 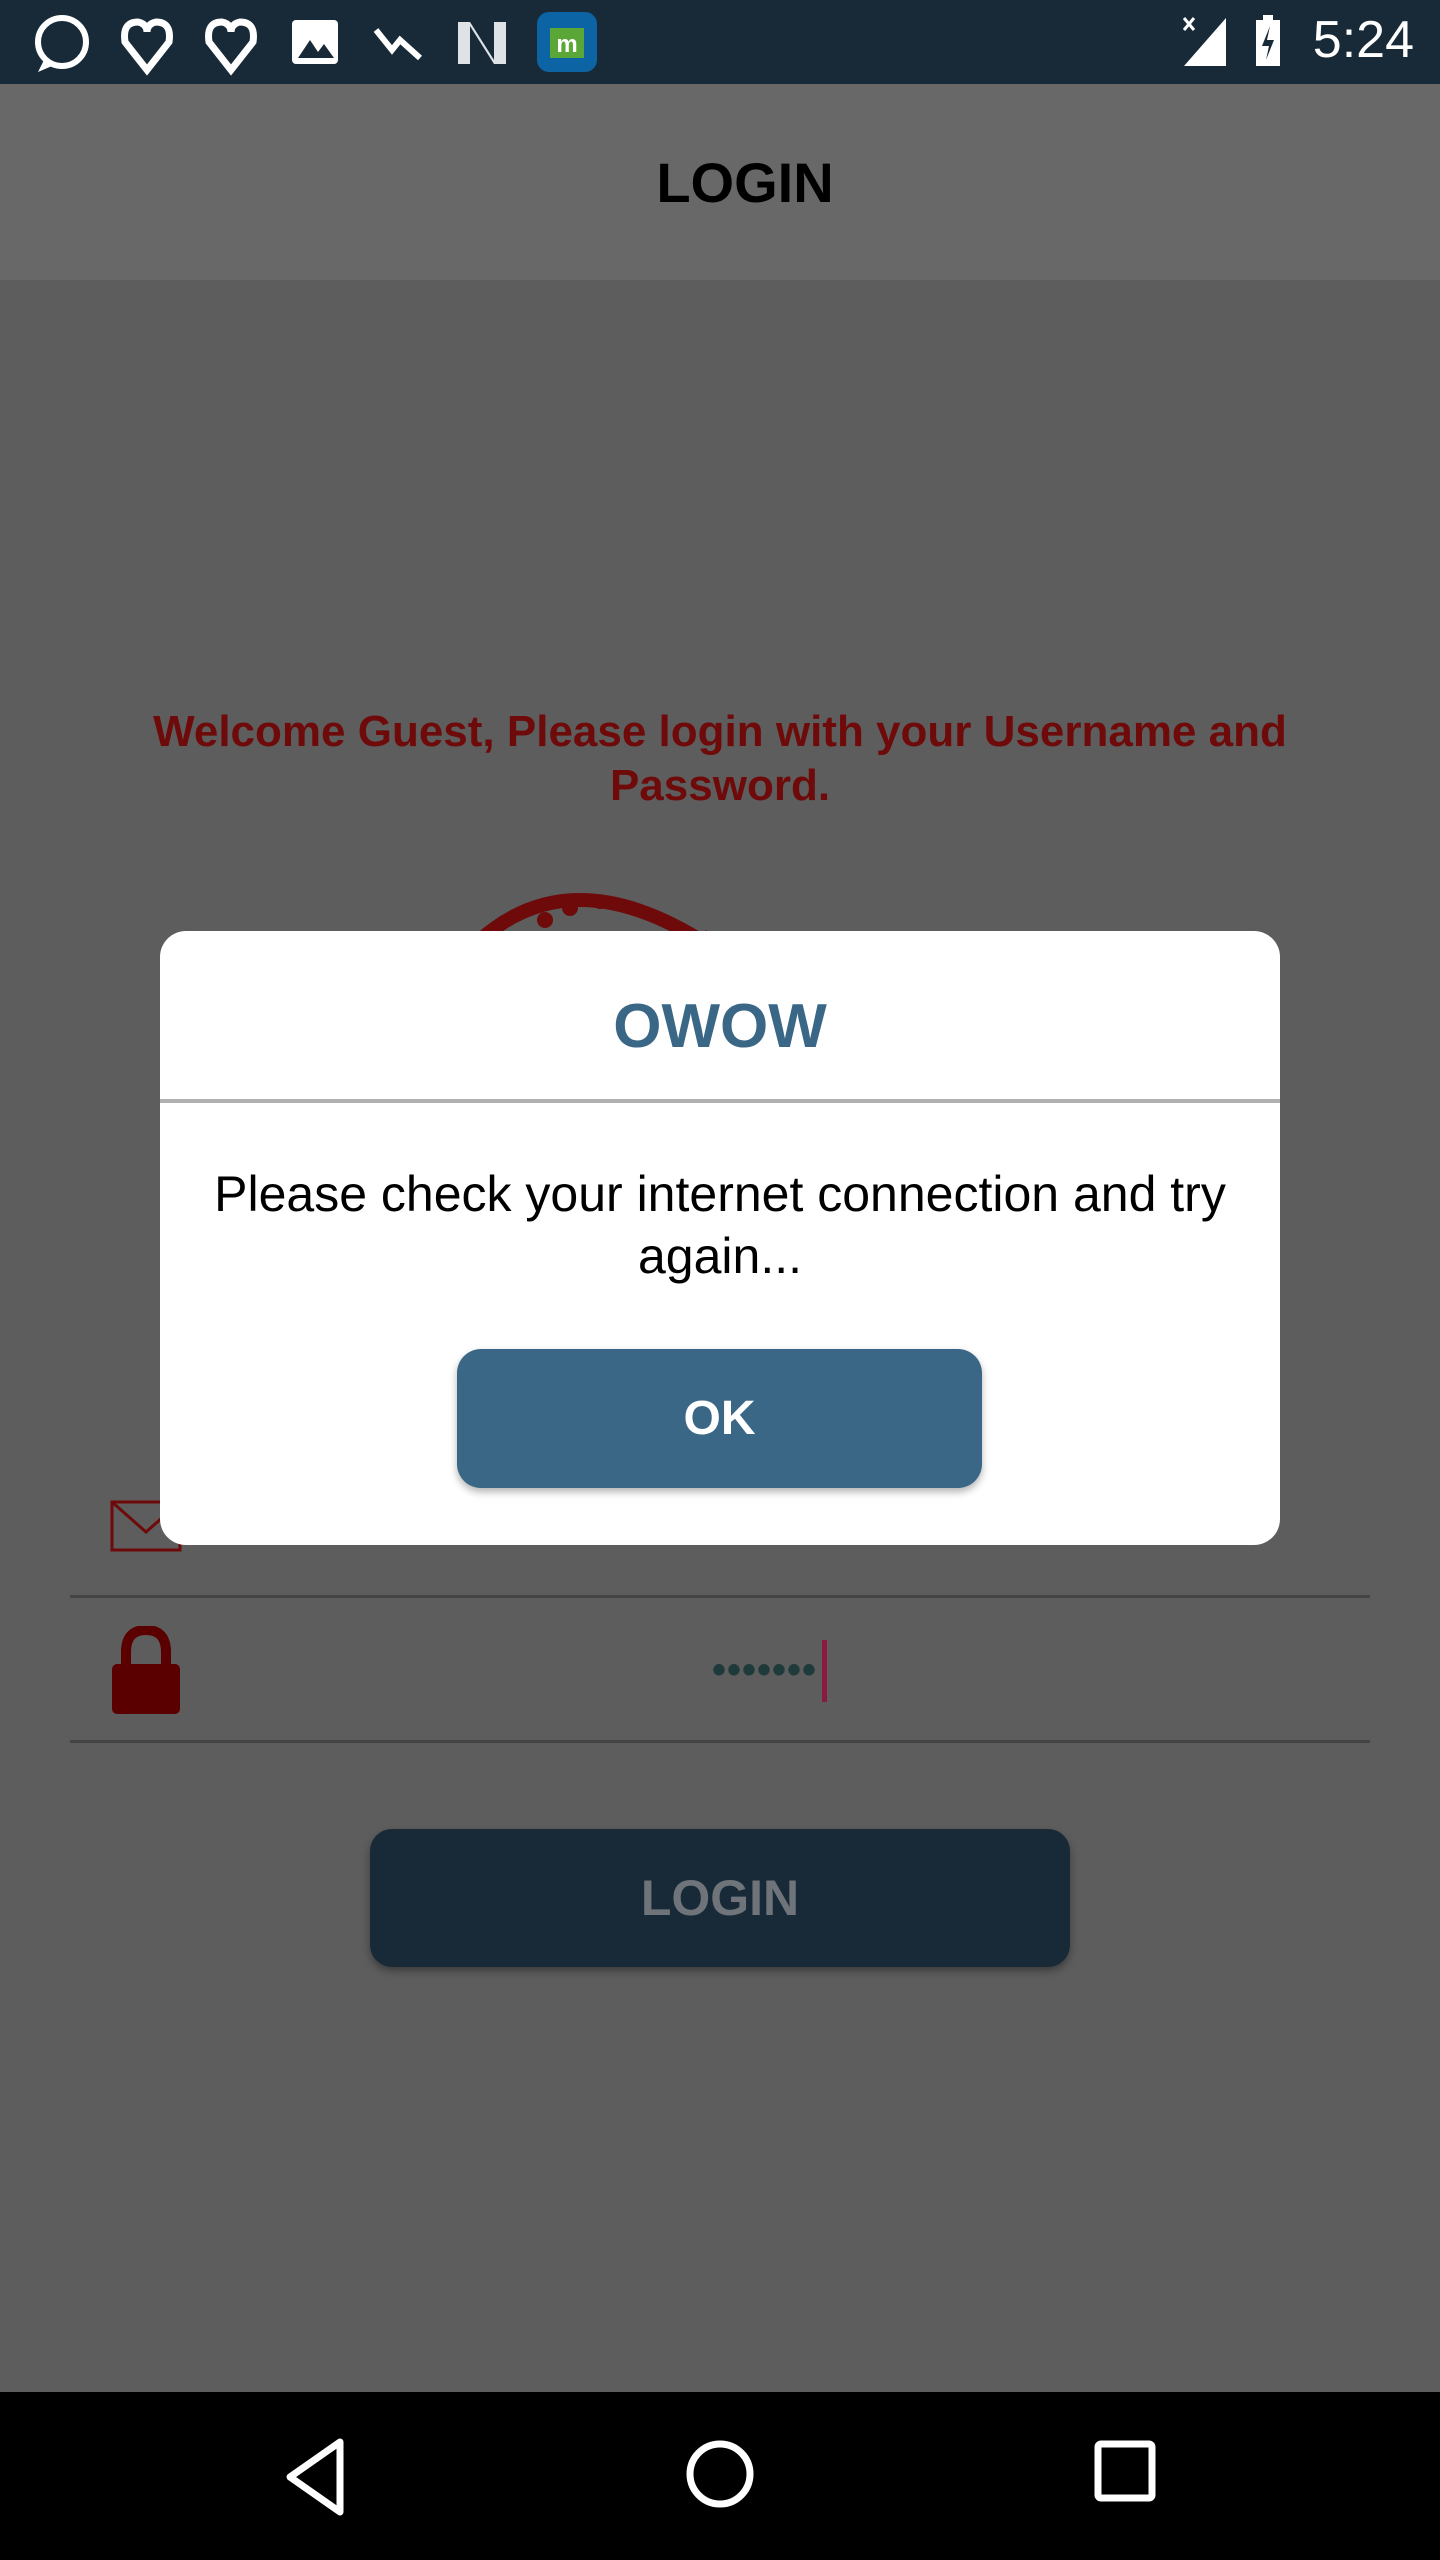 I want to click on back-icon, so click(x=320, y=2477).